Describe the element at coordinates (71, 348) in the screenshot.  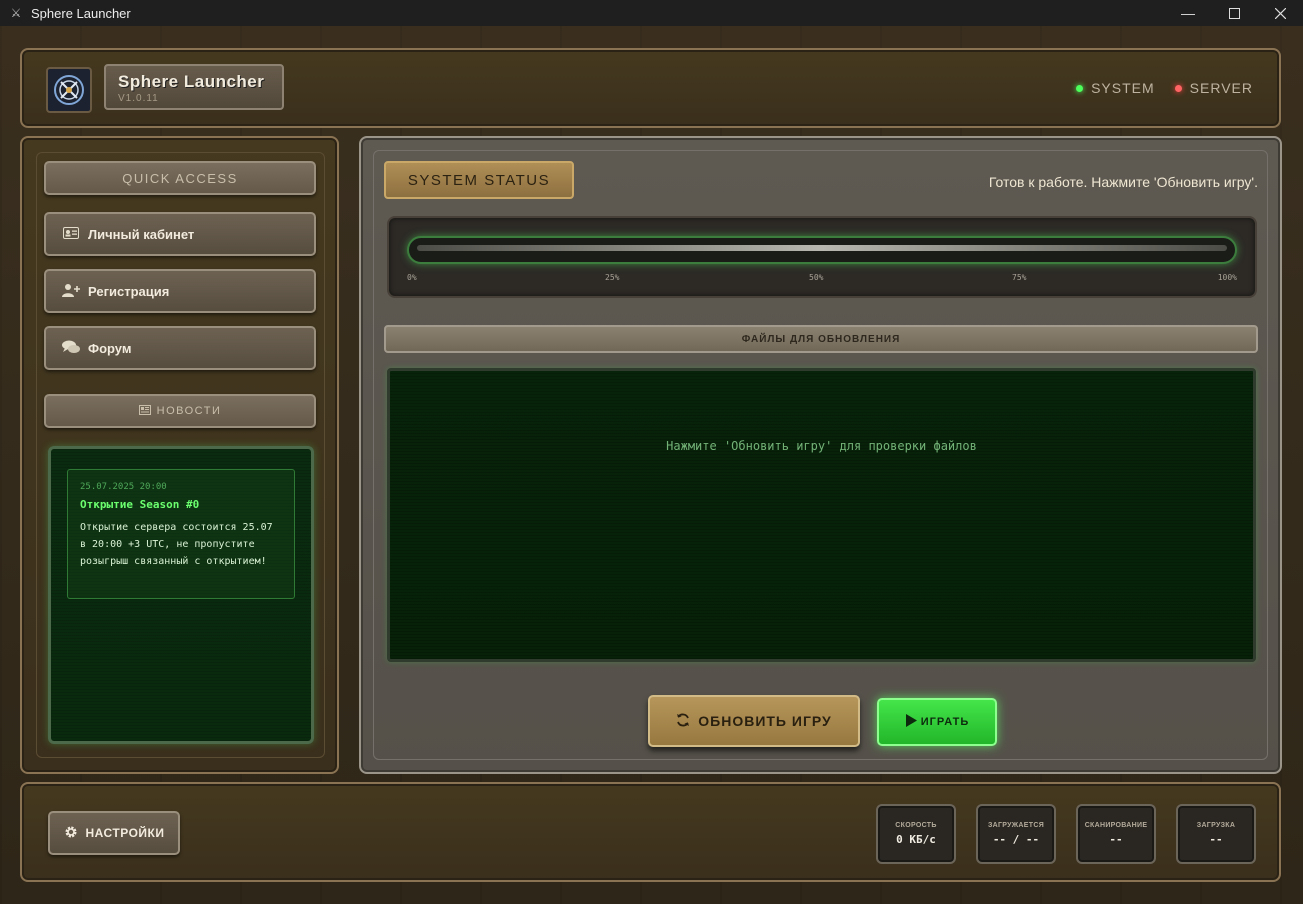
I see `chat-bubbles-icon` at that location.